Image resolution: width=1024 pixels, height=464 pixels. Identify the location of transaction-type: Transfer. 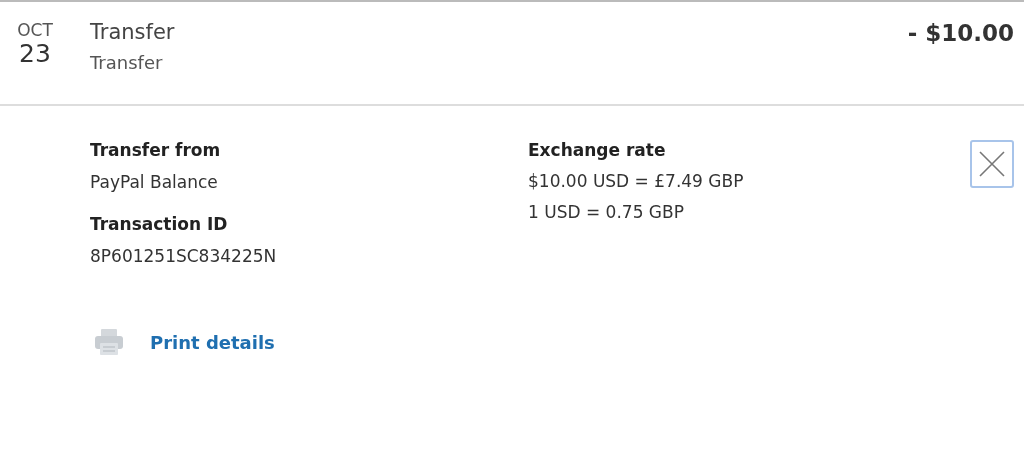
(127, 62).